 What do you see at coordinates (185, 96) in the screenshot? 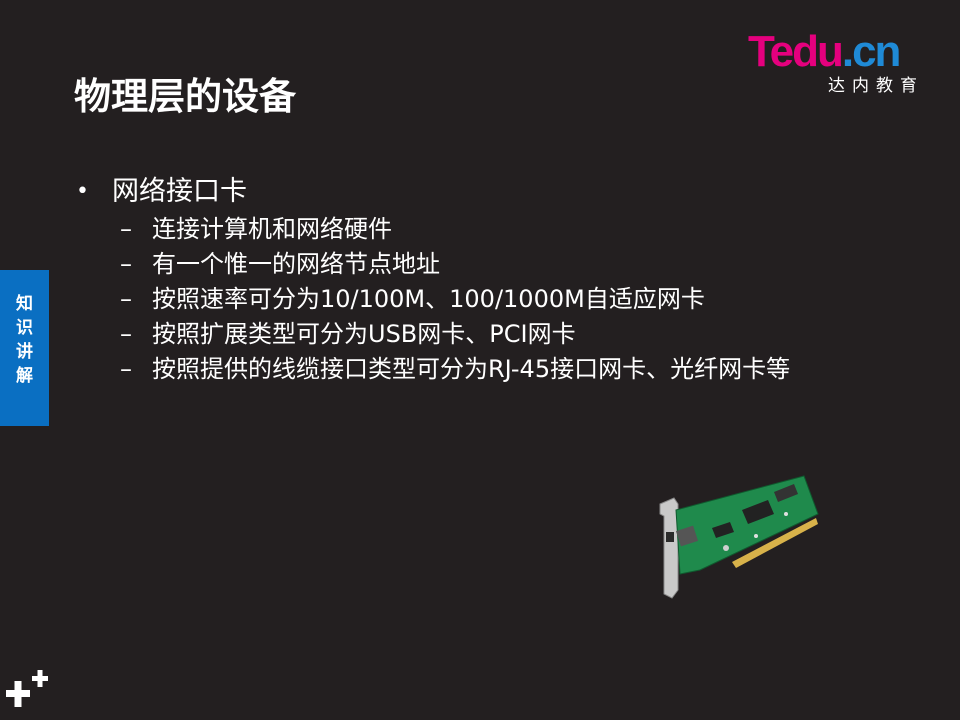
I see `slide-title: 物理层的设备` at bounding box center [185, 96].